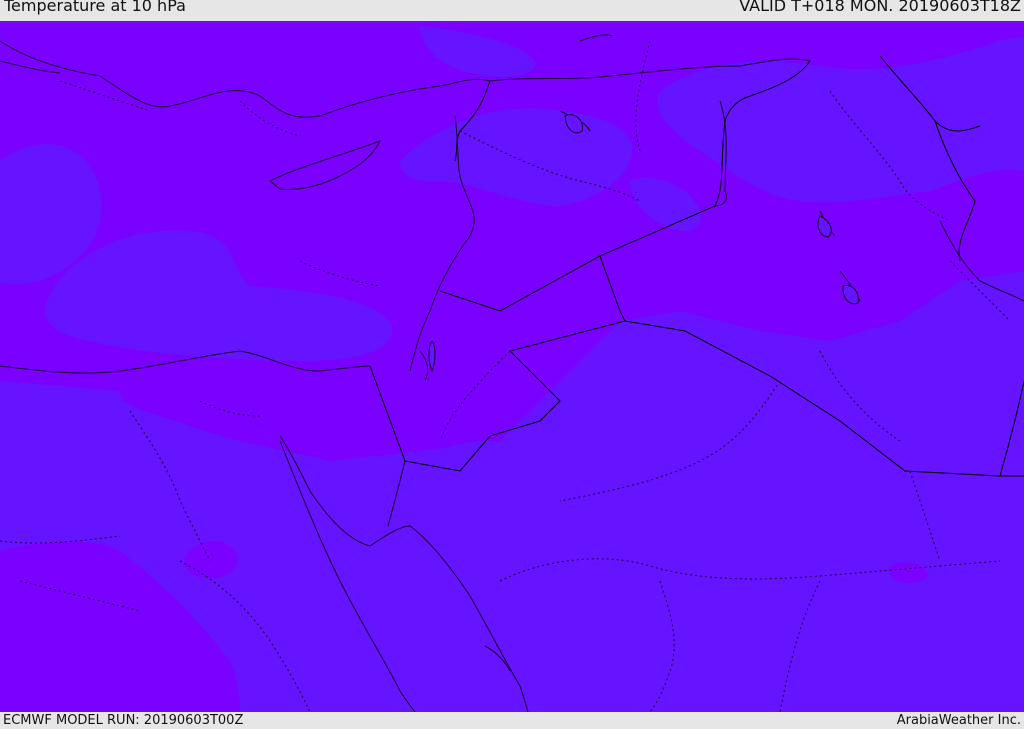 This screenshot has height=729, width=1024. What do you see at coordinates (95, 7) in the screenshot?
I see `map-title: Temperature at 10 hPa` at bounding box center [95, 7].